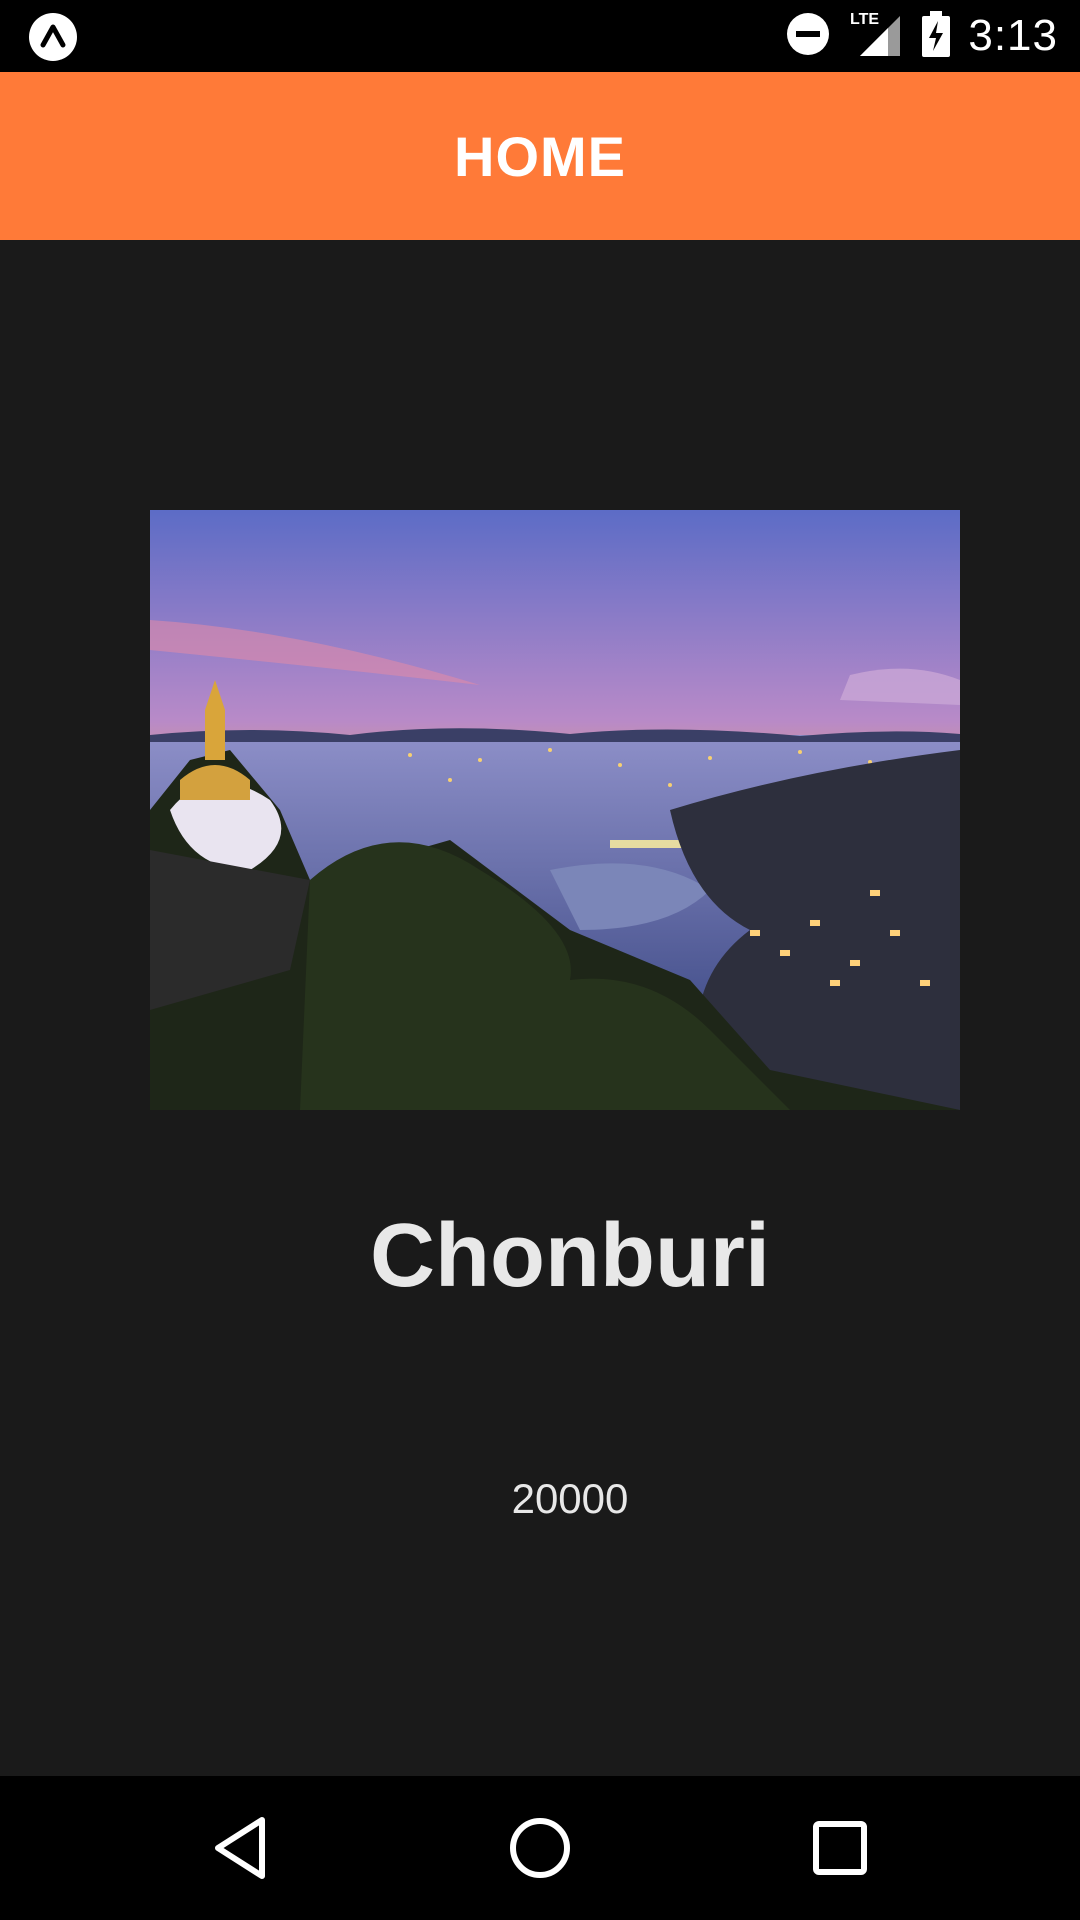 Image resolution: width=1080 pixels, height=1920 pixels. Describe the element at coordinates (876, 36) in the screenshot. I see `signal-icon: LTE` at that location.